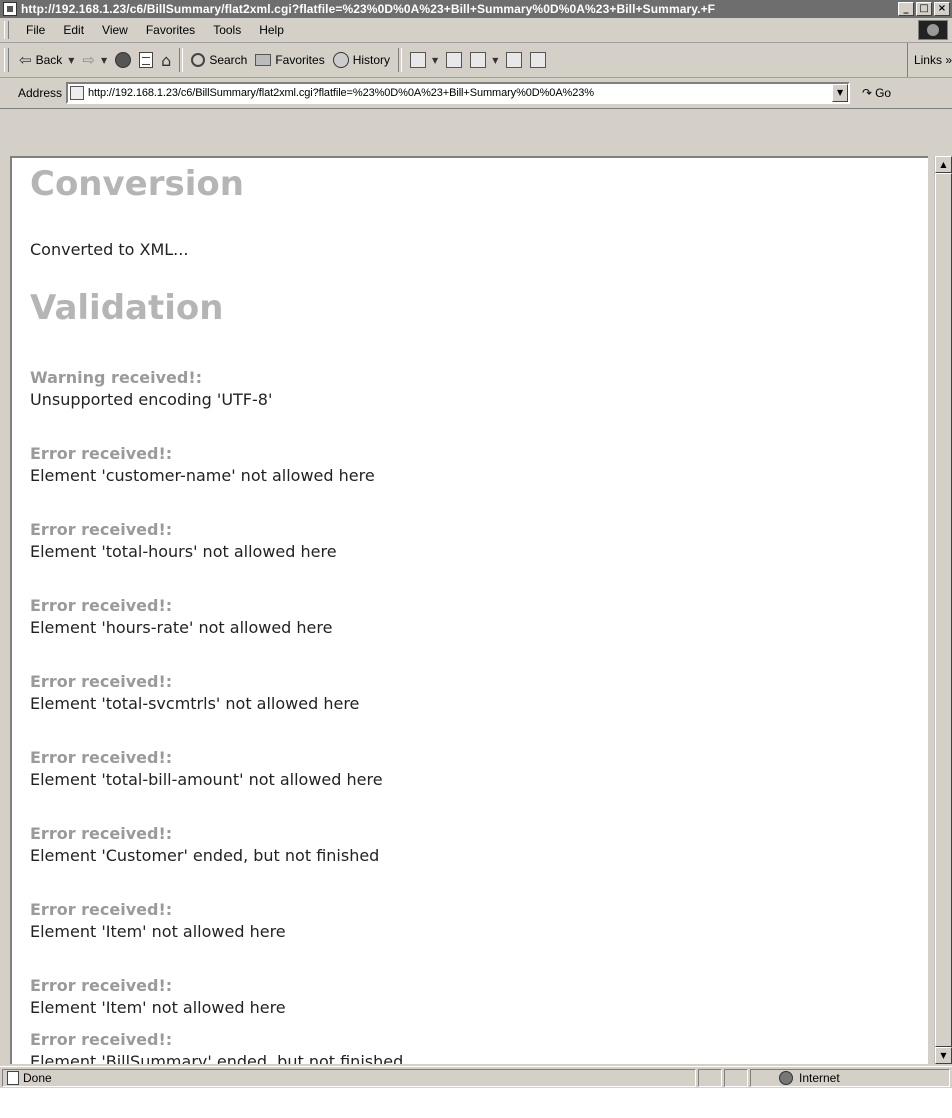 Image resolution: width=952 pixels, height=1118 pixels. I want to click on search-button: Search, so click(219, 60).